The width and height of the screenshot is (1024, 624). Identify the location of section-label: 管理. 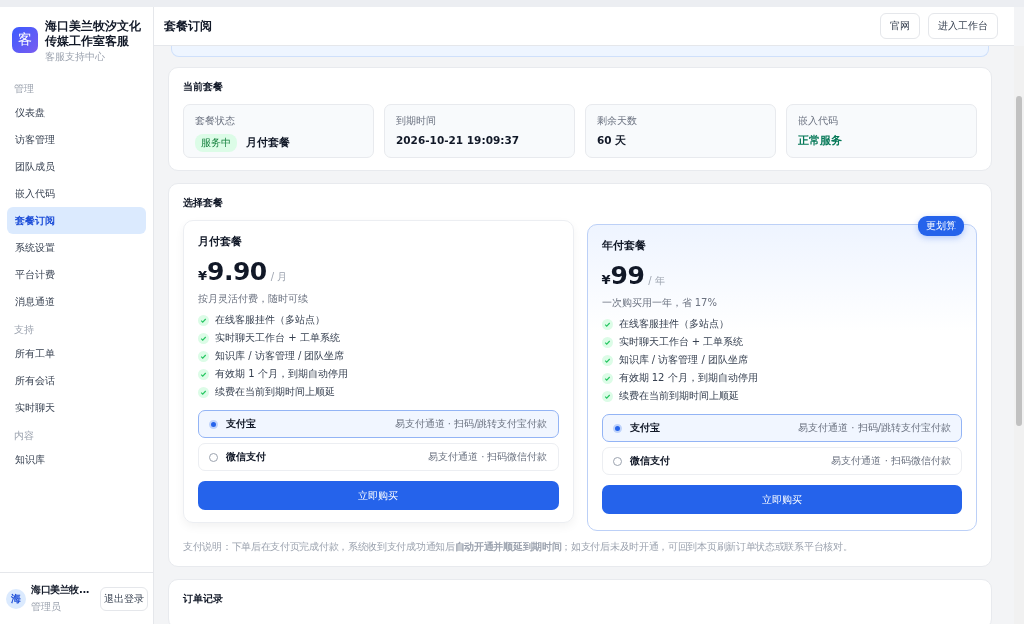
(24, 89).